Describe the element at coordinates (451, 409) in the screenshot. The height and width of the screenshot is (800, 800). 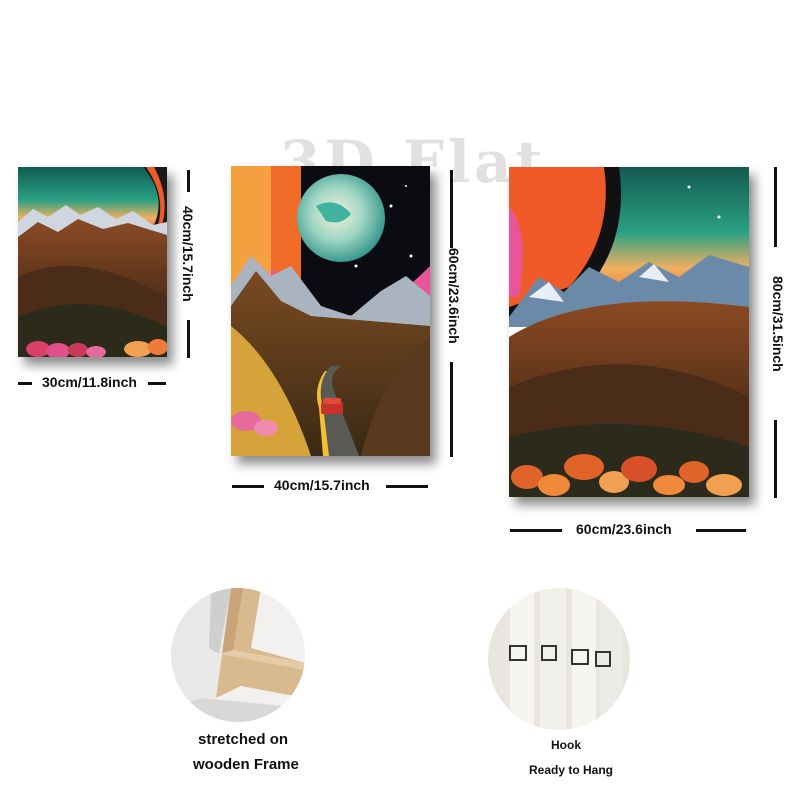
I see `medium-height-line-bottom` at that location.